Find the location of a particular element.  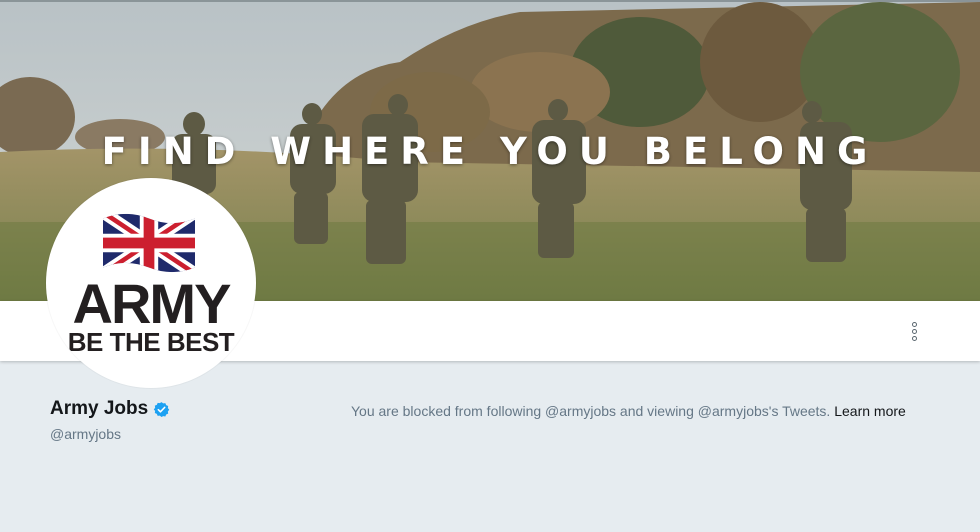

learn-more-link: Learn more is located at coordinates (870, 411).